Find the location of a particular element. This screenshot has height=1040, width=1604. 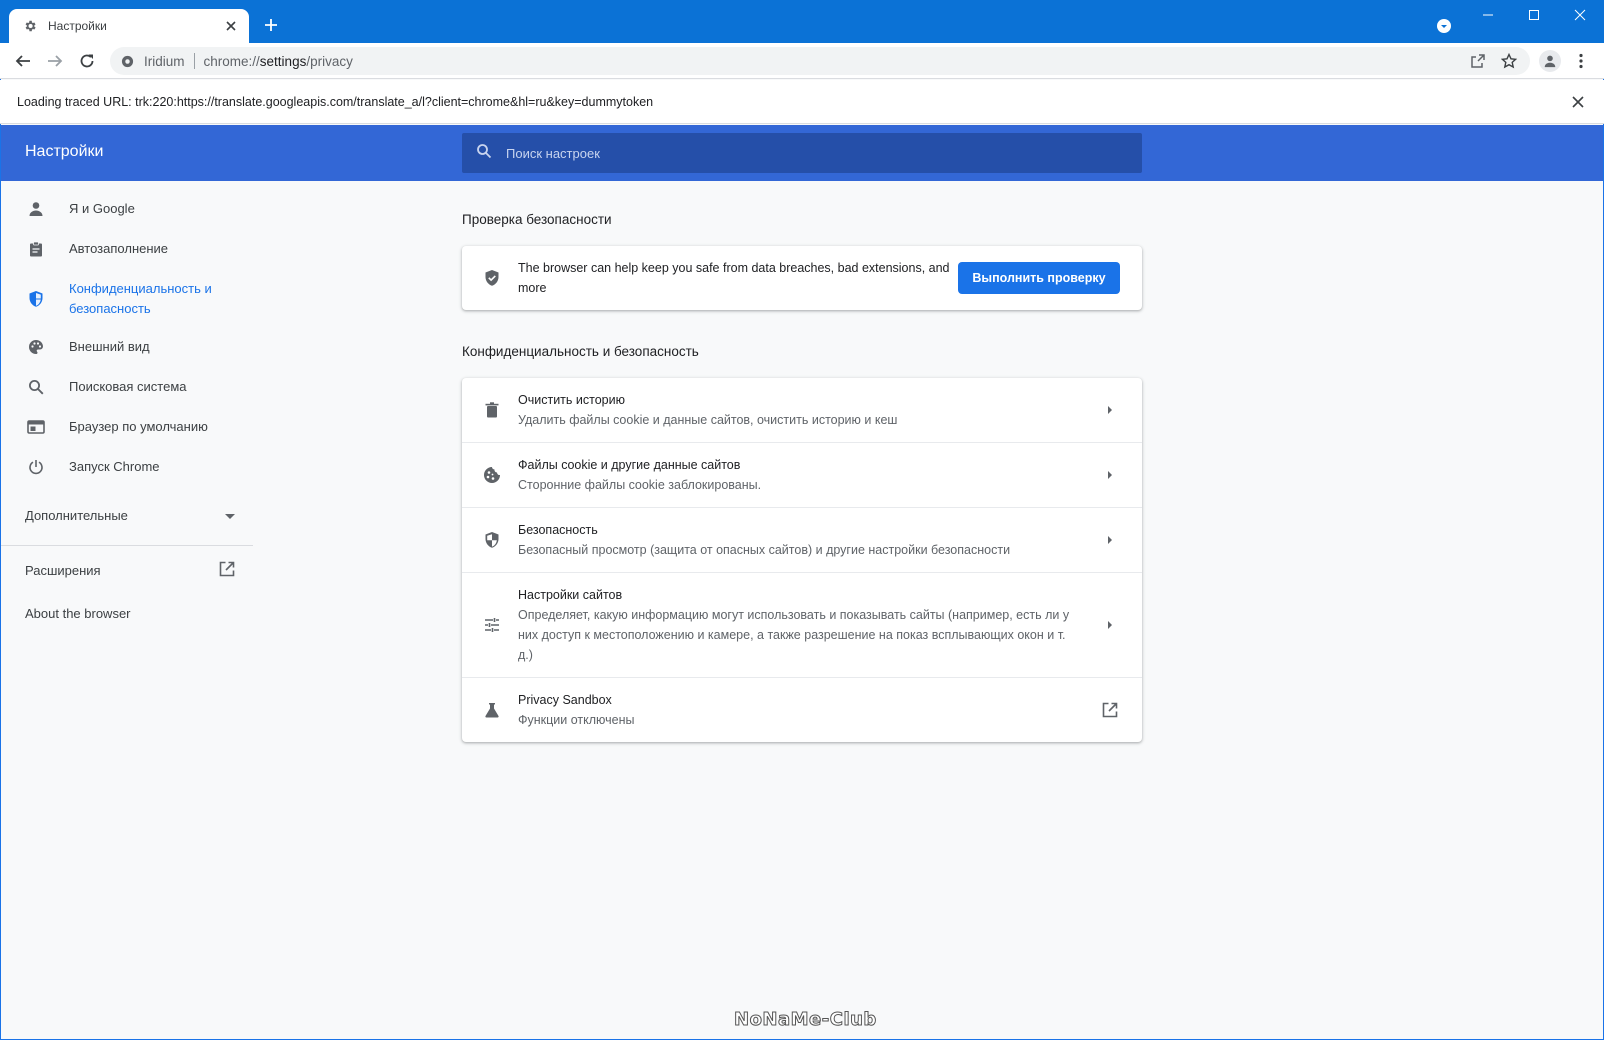

shield-check-icon is located at coordinates (492, 278).